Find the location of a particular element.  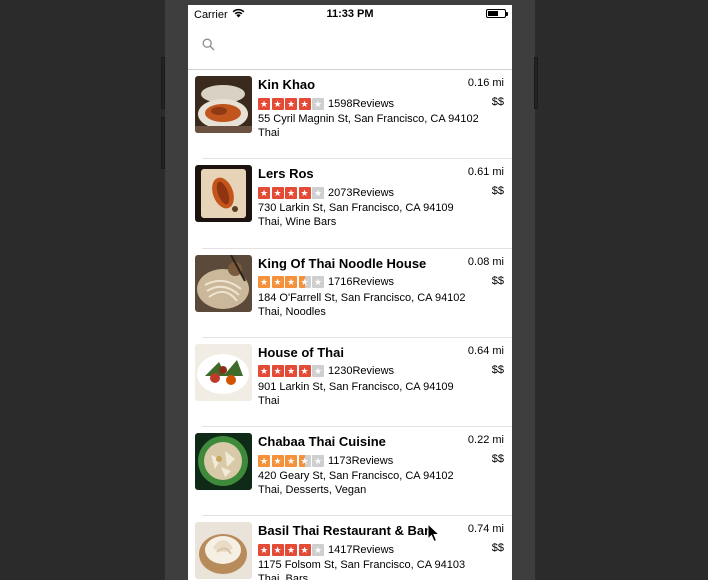

volume-down-button is located at coordinates (163, 143).